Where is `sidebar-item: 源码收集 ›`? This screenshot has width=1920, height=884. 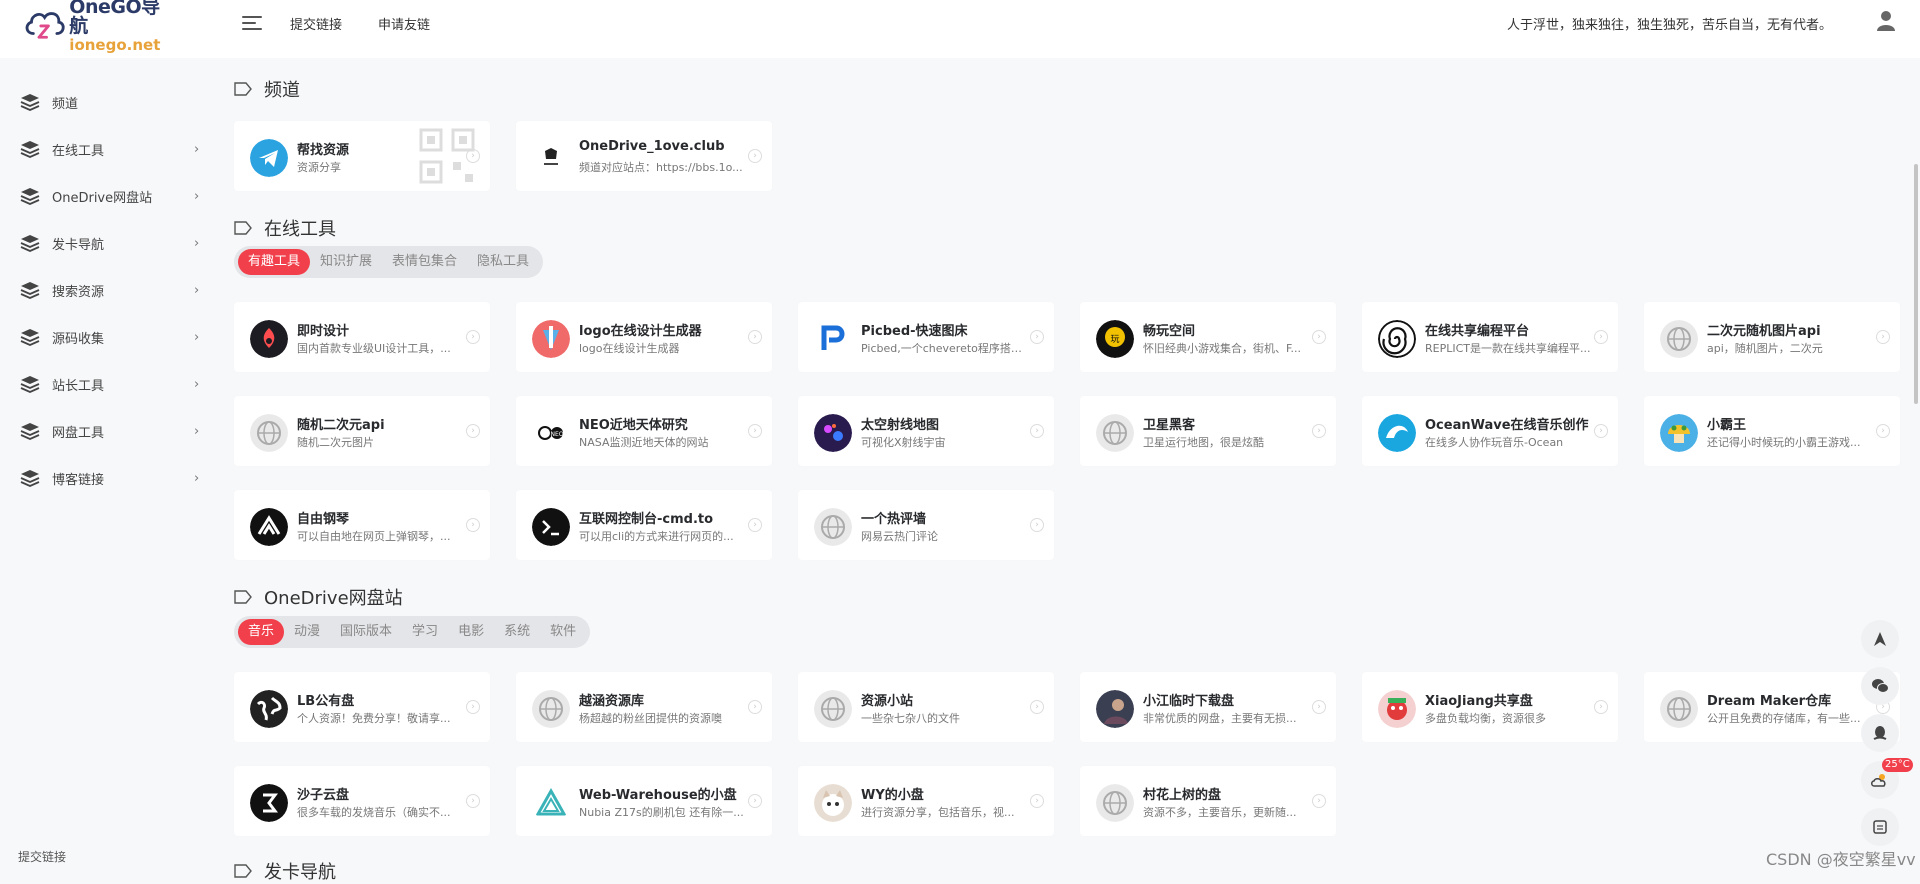
sidebar-item: 源码收集 › is located at coordinates (106, 337).